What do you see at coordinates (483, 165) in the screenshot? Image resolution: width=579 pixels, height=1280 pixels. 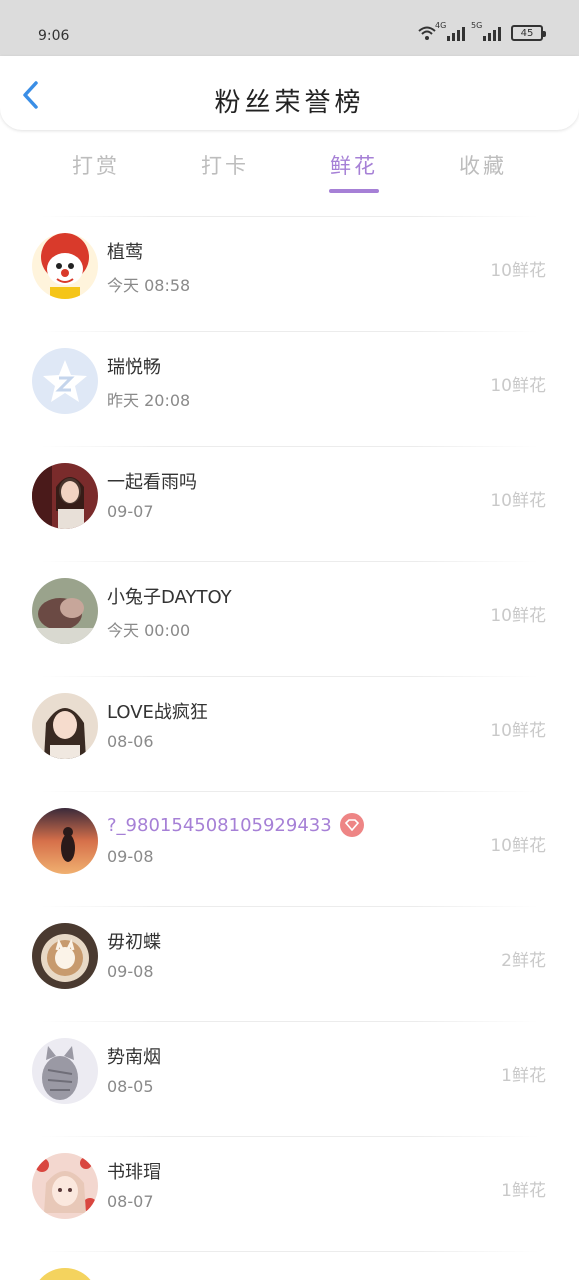 I see `tab-favorites: 收藏` at bounding box center [483, 165].